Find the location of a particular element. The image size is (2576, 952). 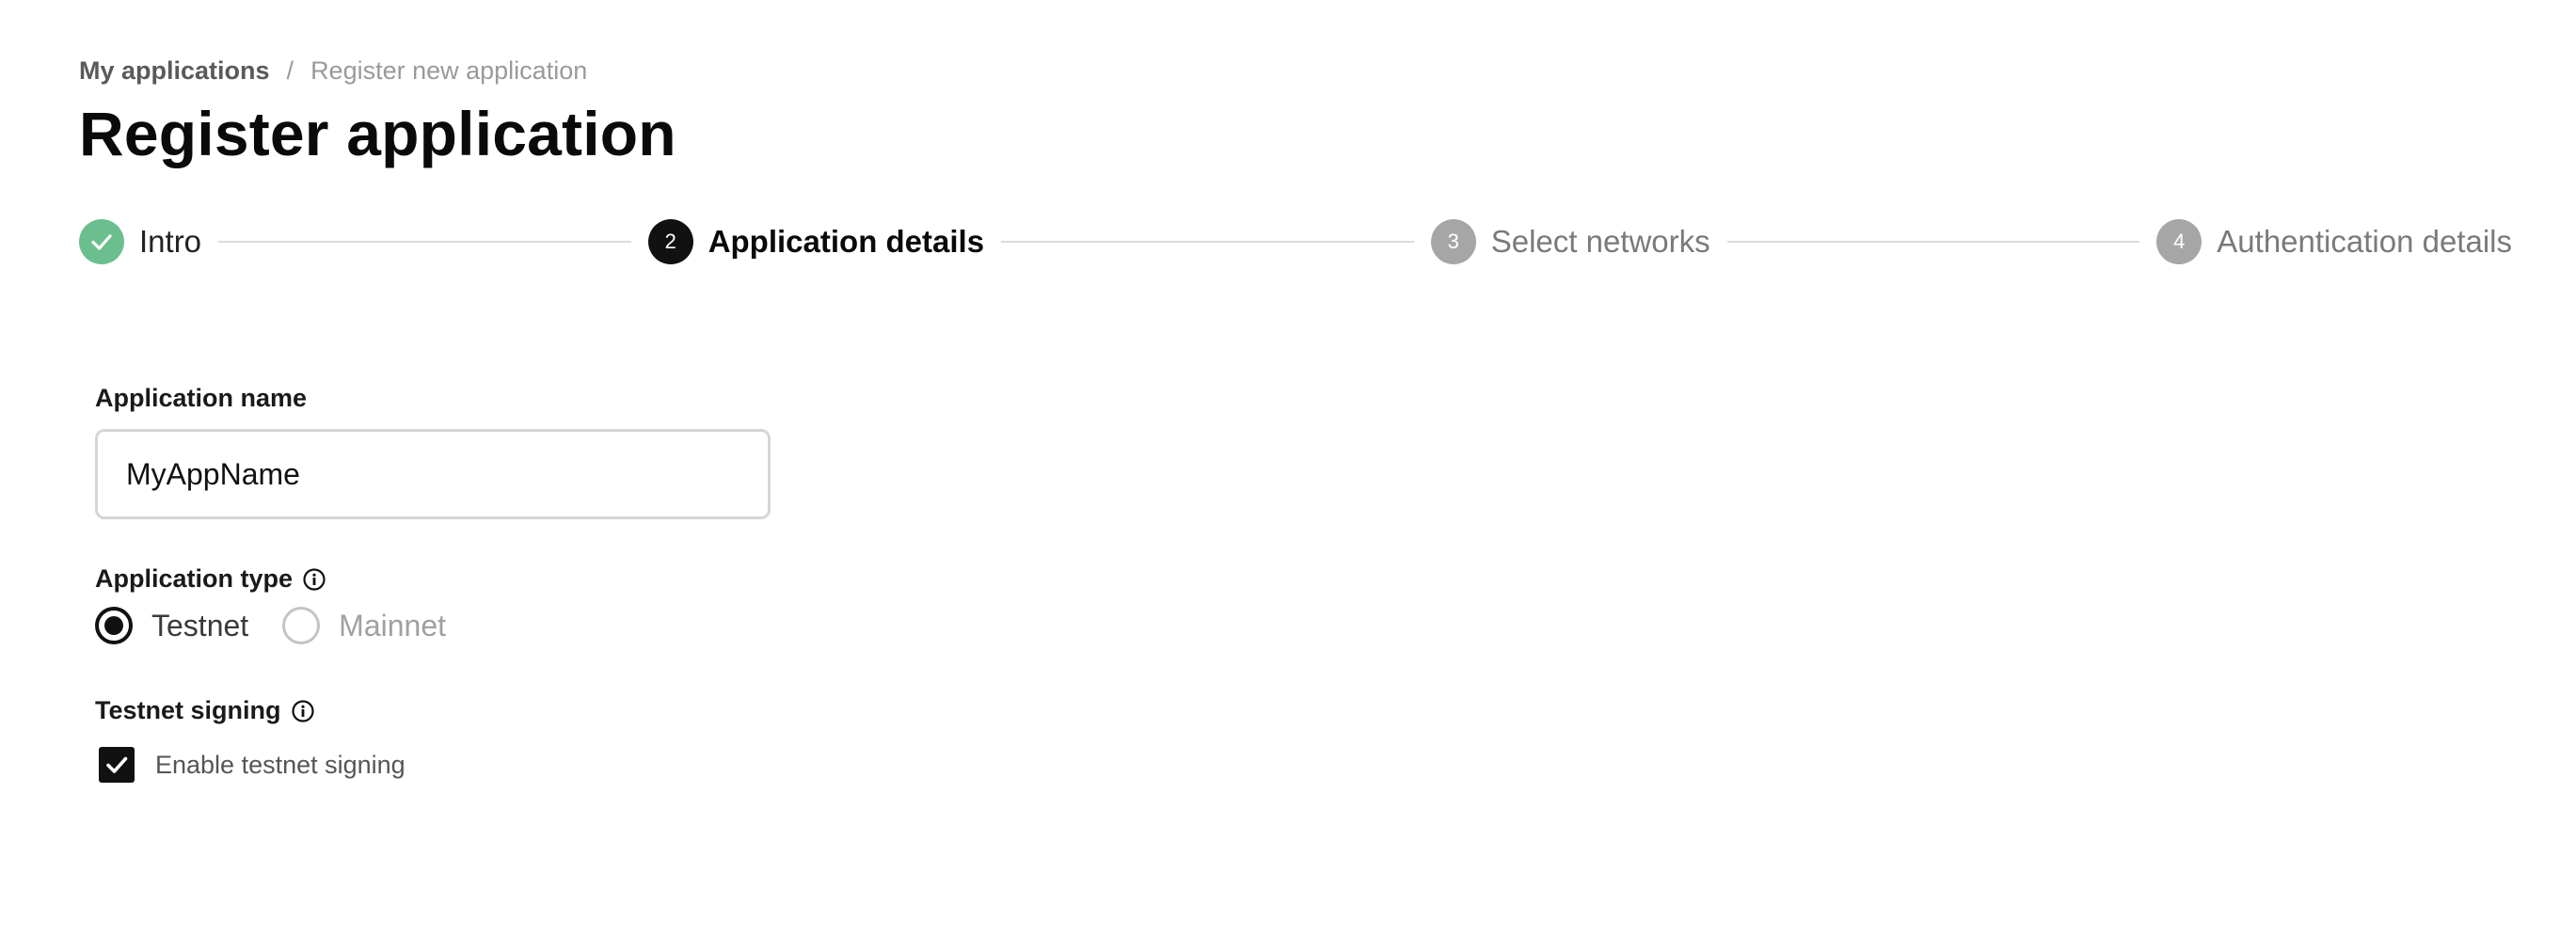

testnet-signing-label: Testnet signing is located at coordinates (205, 710).